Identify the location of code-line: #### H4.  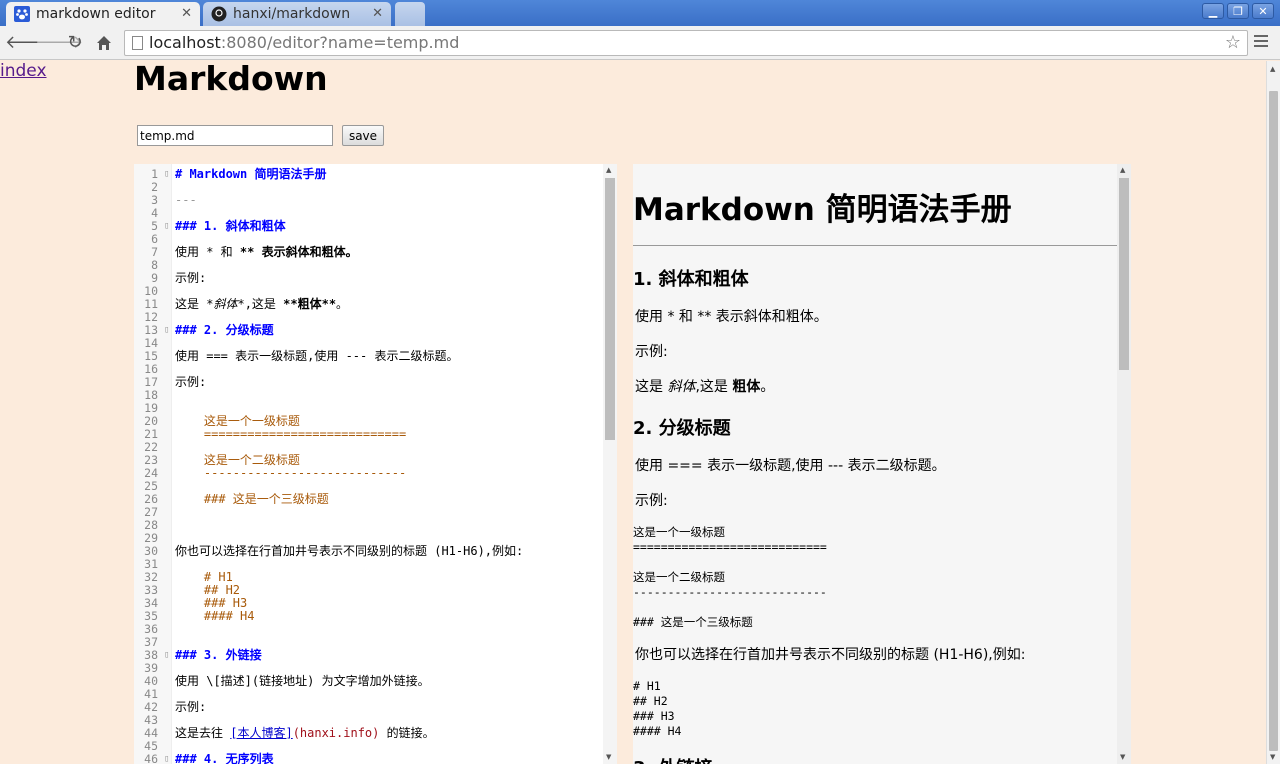
(215, 616).